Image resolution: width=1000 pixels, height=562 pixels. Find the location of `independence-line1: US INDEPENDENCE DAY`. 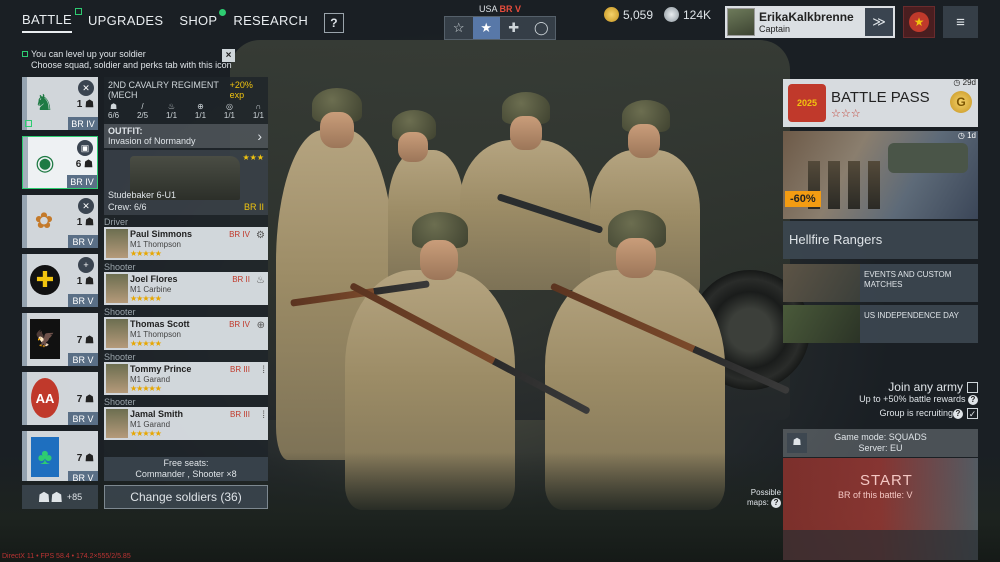

independence-line1: US INDEPENDENCE DAY is located at coordinates (911, 315).